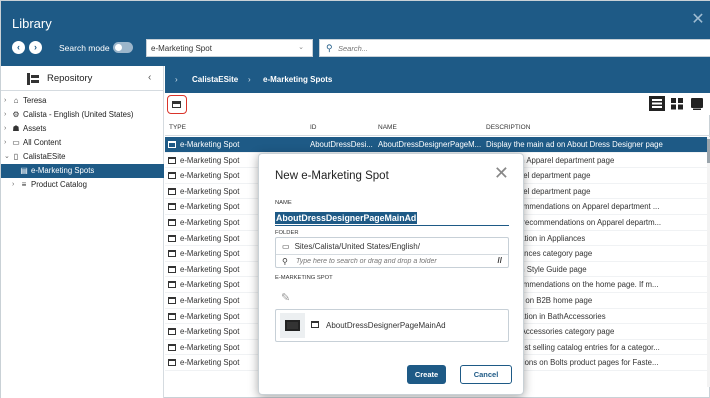 The height and width of the screenshot is (398, 710). Describe the element at coordinates (16, 128) in the screenshot. I see `assets-icon: ☗` at that location.